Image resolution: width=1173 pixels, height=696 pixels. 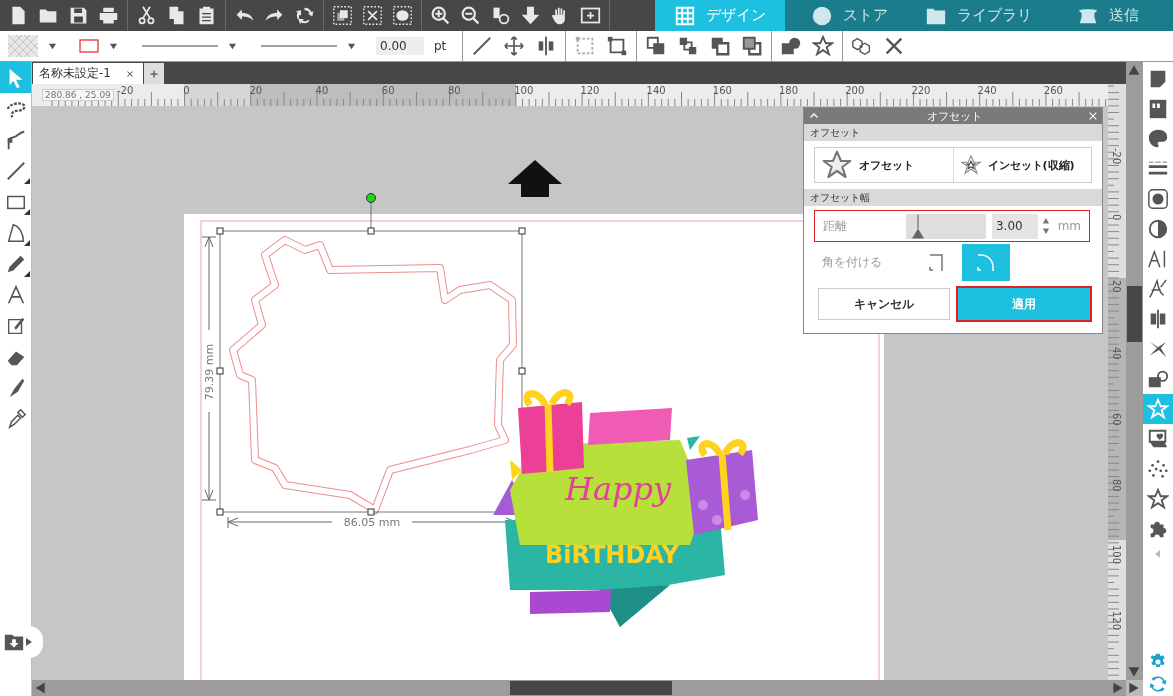 What do you see at coordinates (372, 15) in the screenshot?
I see `ungroup-icon` at bounding box center [372, 15].